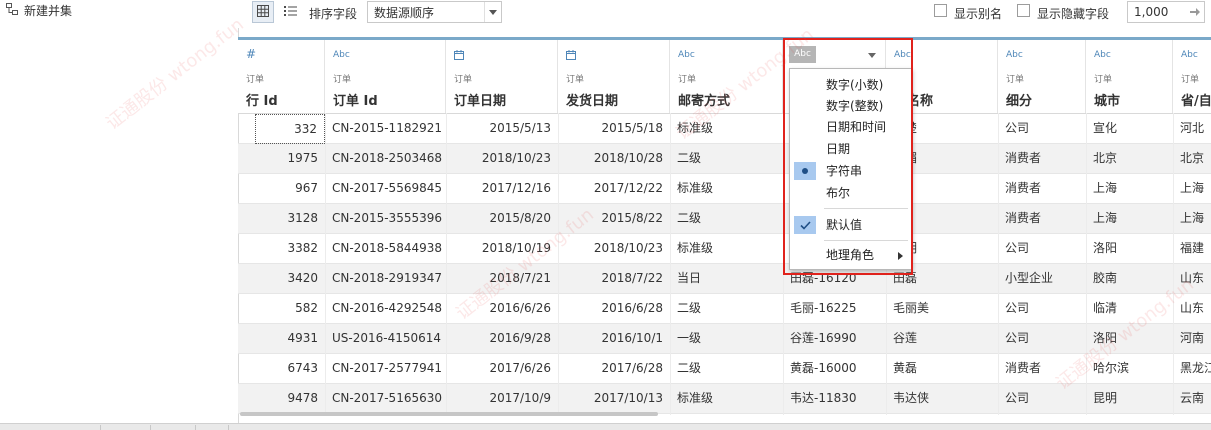 This screenshot has height=430, width=1211. Describe the element at coordinates (704, 99) in the screenshot. I see `column-name: 邮寄方式` at that location.